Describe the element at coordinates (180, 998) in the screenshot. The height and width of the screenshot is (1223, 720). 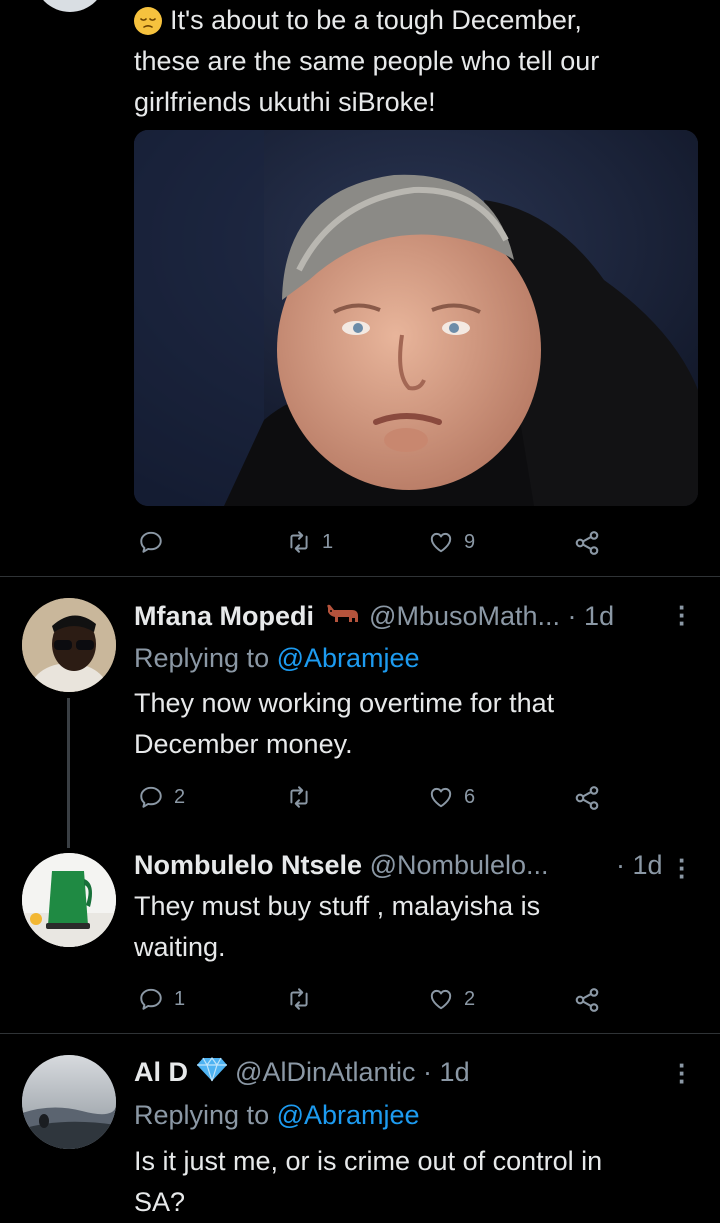
I see `reply-count: 1` at that location.